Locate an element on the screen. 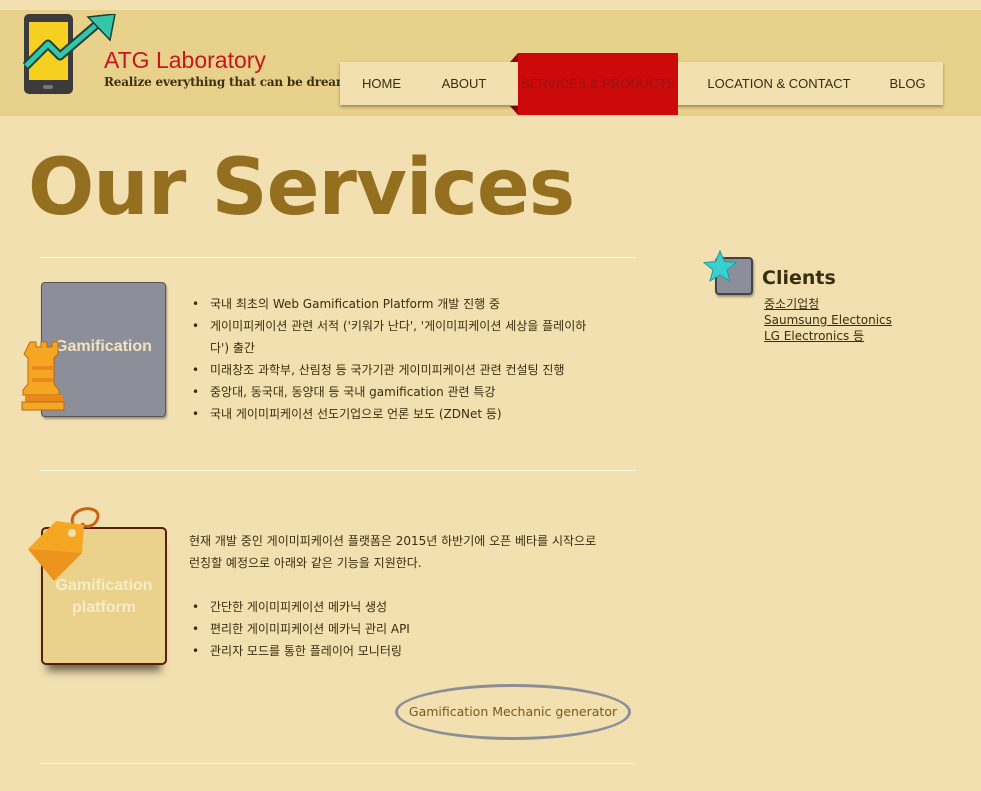  list-item-text-cont: 다') 출간 is located at coordinates (232, 348).